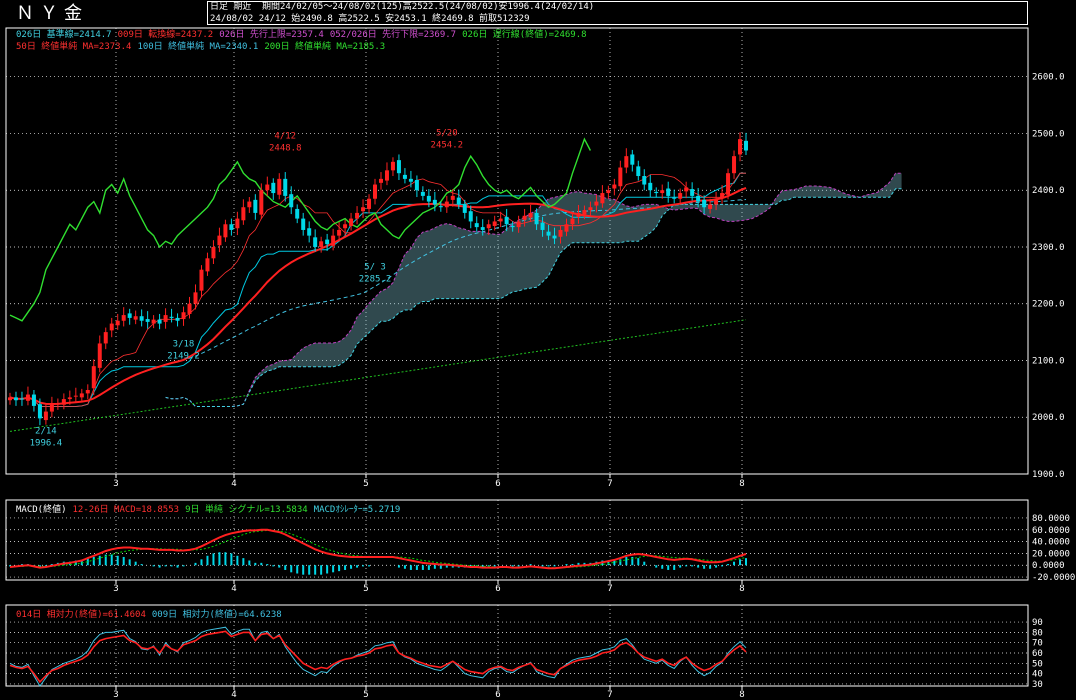 This screenshot has width=1076, height=700. What do you see at coordinates (115, 589) in the screenshot?
I see `macd-x-tick-label: 3` at bounding box center [115, 589].